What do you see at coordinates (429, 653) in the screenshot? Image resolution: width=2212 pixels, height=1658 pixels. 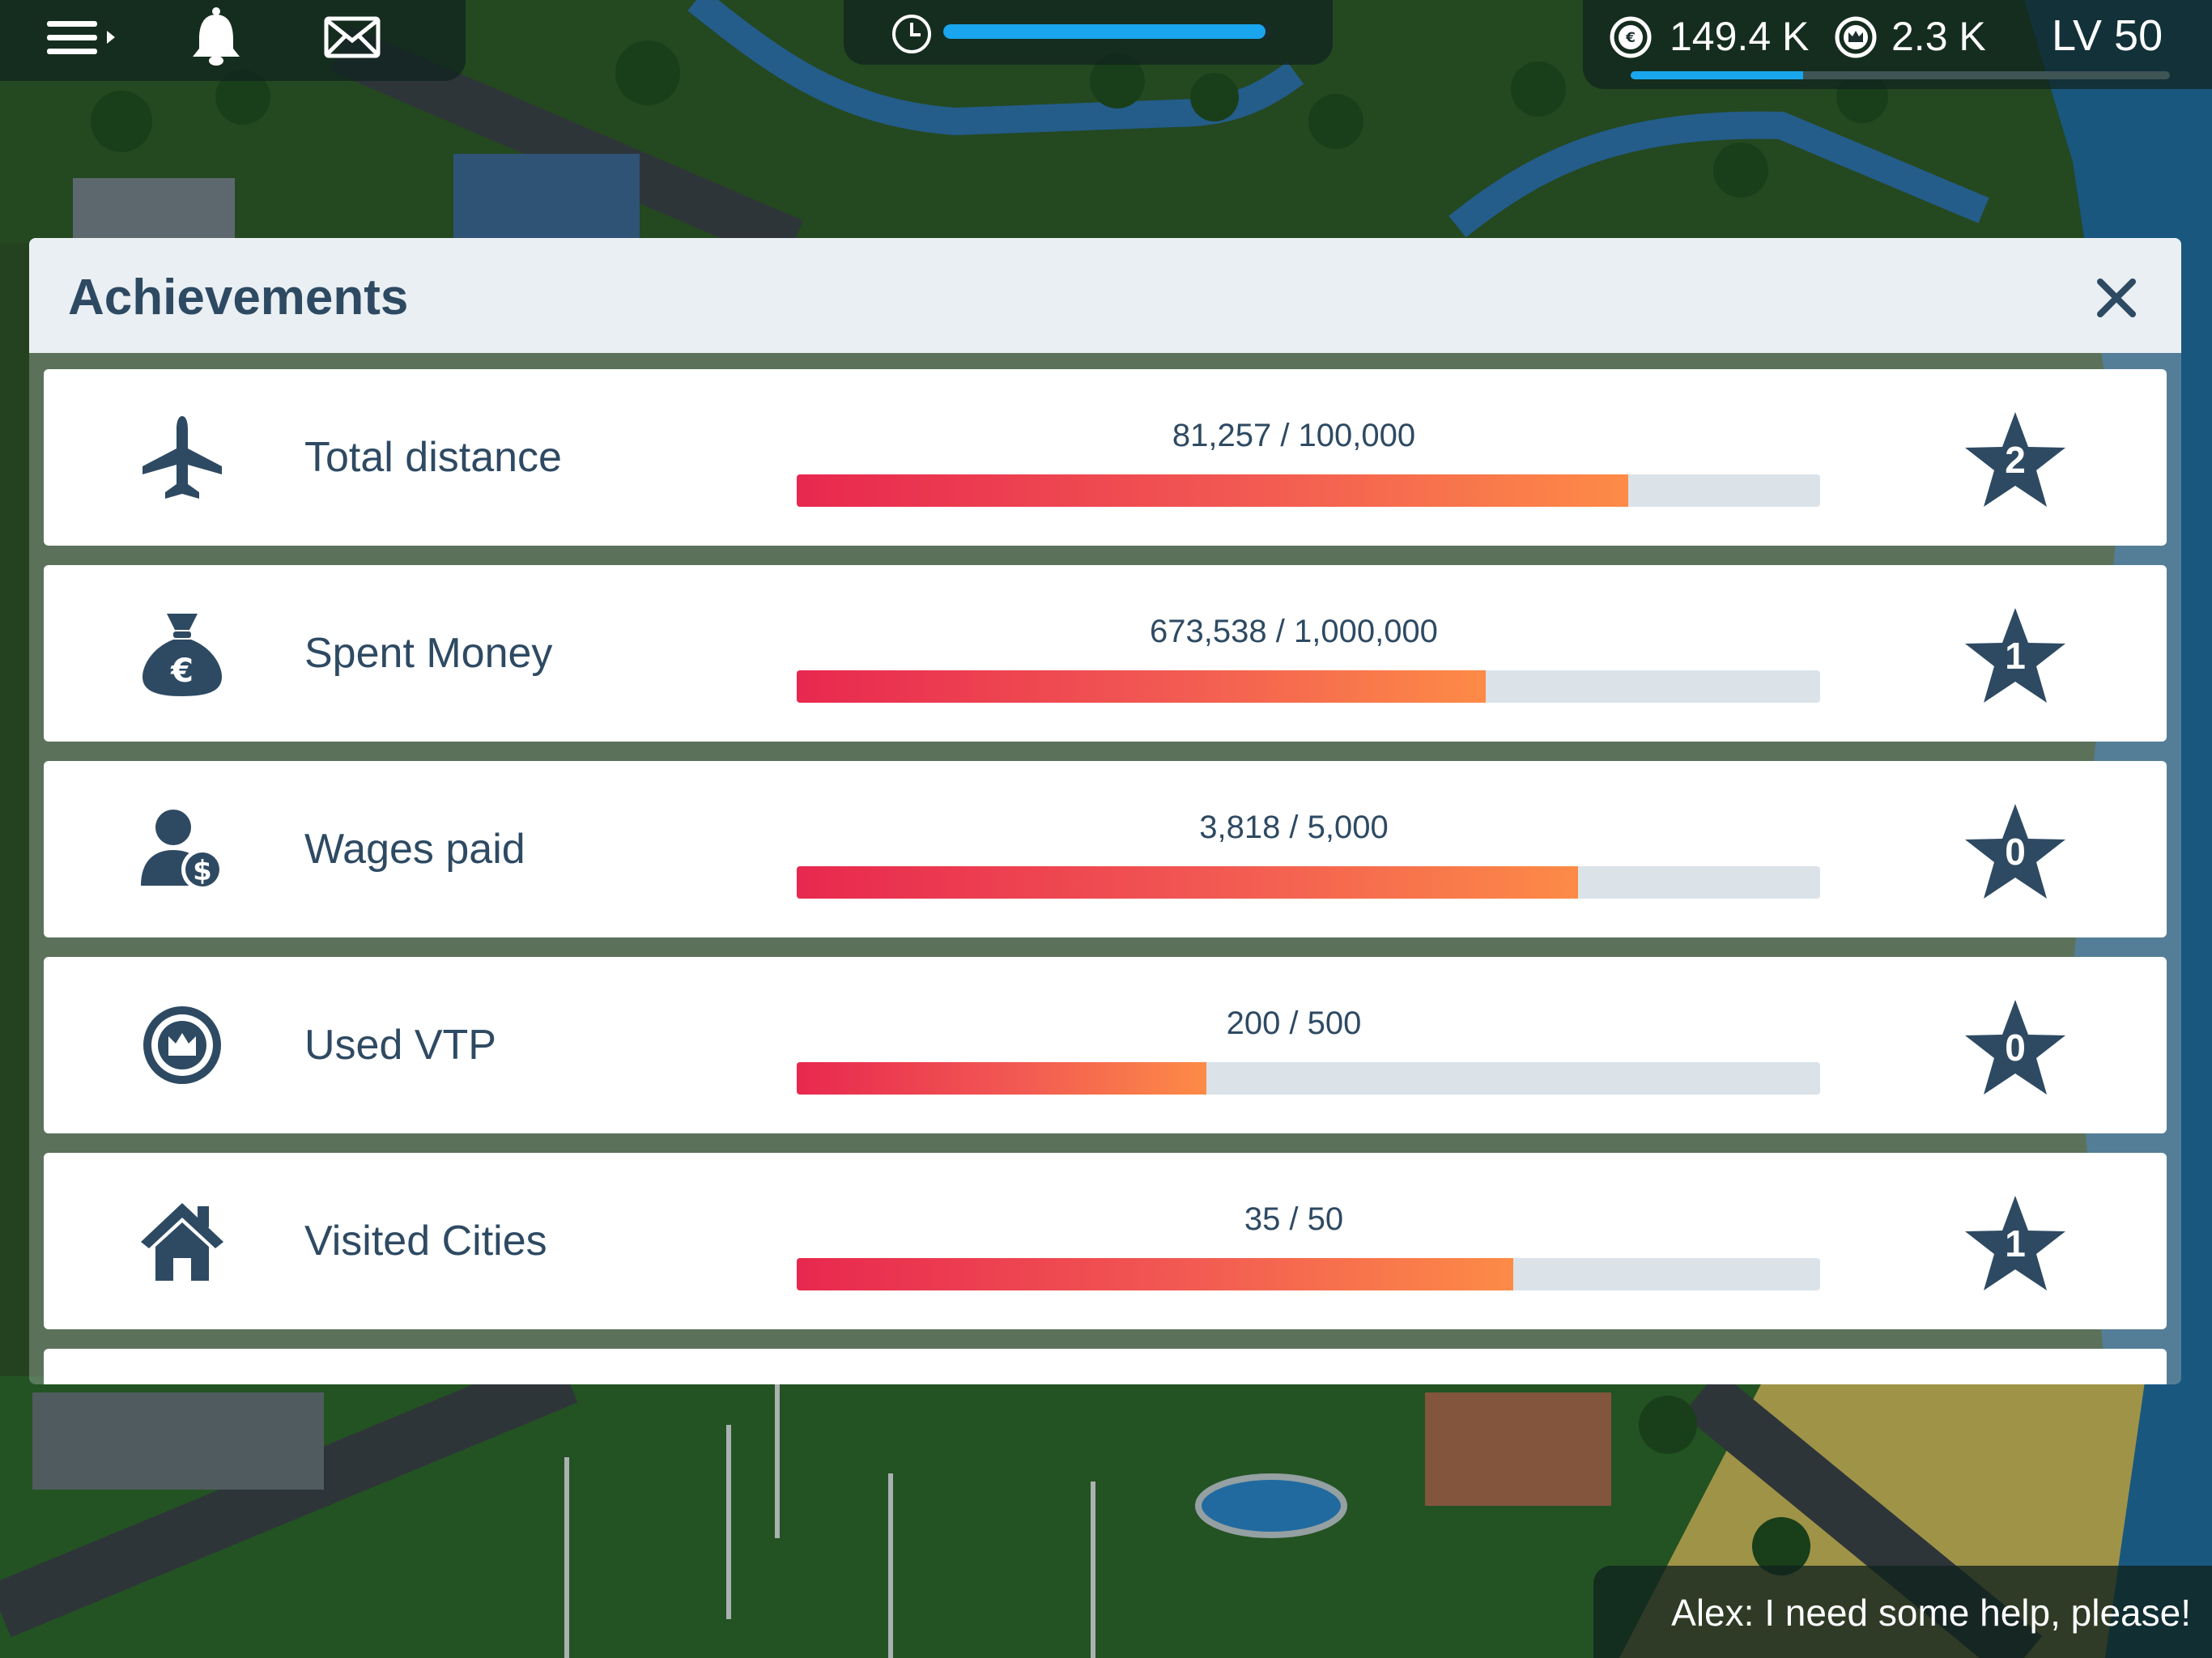 I see `achievement-label: Spent Money` at bounding box center [429, 653].